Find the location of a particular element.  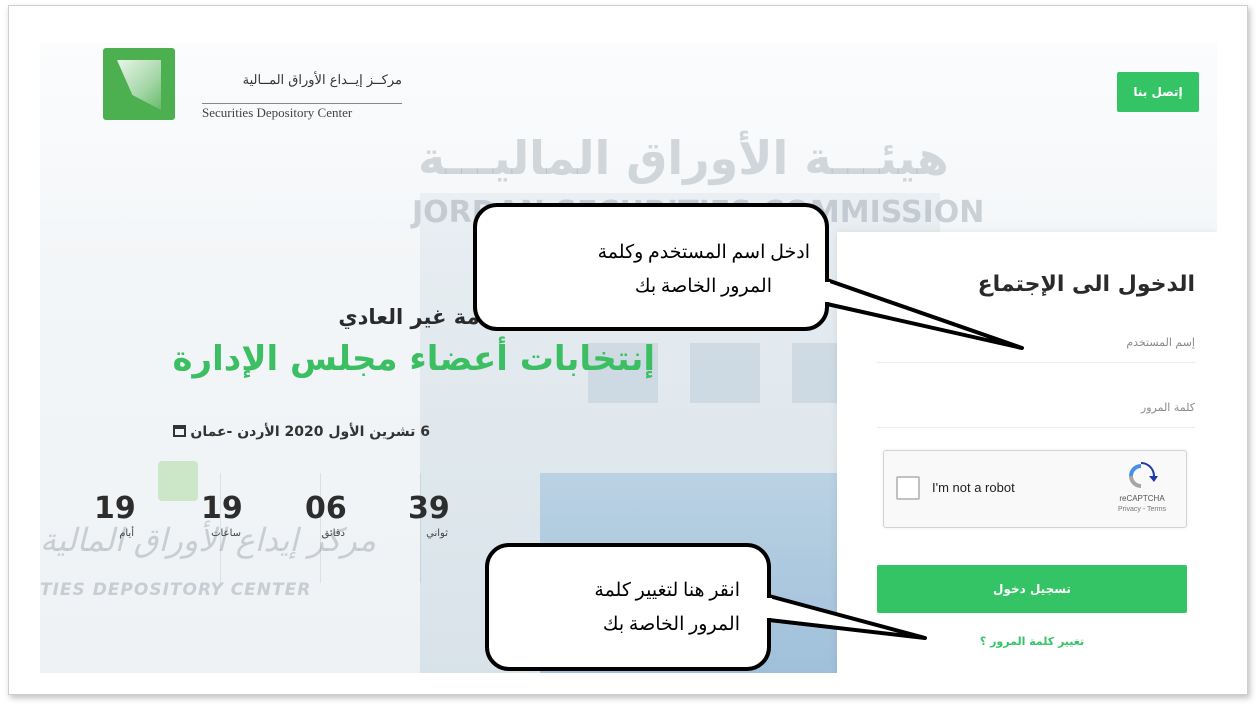

event-date-text: 6 تشرين الأول 2020 الأردن -عمان is located at coordinates (310, 432).